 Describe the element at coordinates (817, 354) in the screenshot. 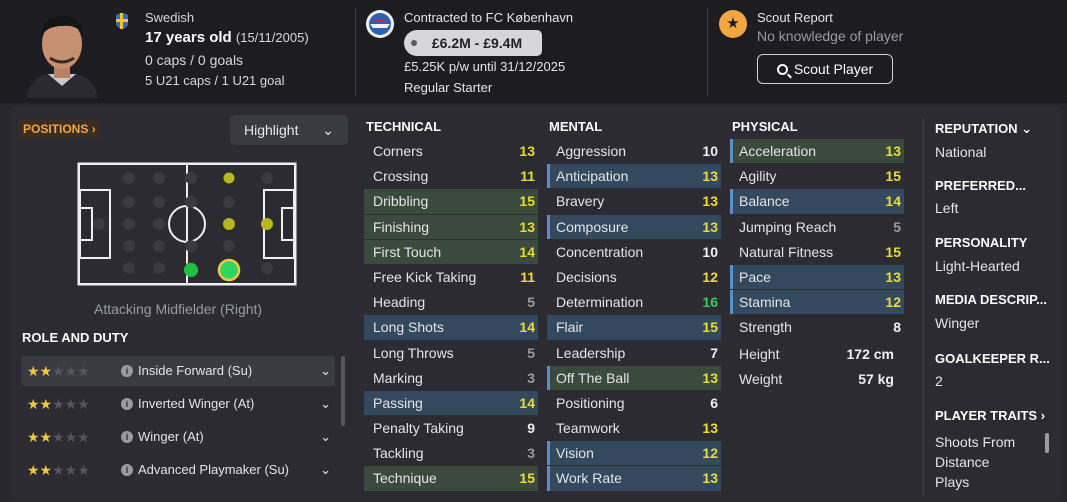

I see `height-row: Height 172 cm` at that location.